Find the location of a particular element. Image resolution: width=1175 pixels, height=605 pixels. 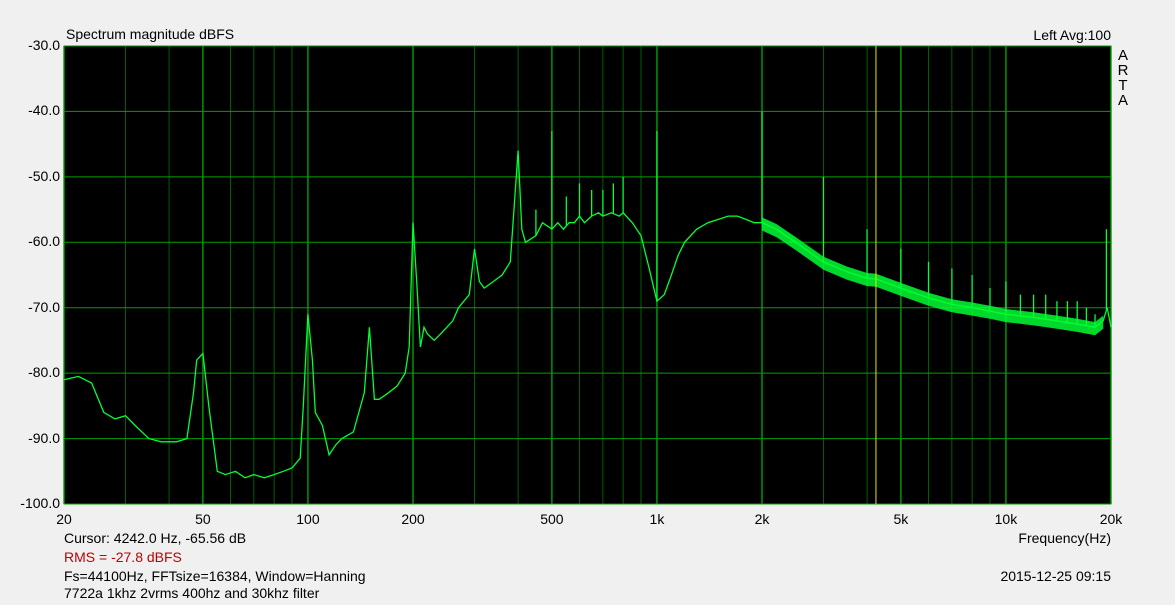

x-tick-label: 200 is located at coordinates (413, 519).